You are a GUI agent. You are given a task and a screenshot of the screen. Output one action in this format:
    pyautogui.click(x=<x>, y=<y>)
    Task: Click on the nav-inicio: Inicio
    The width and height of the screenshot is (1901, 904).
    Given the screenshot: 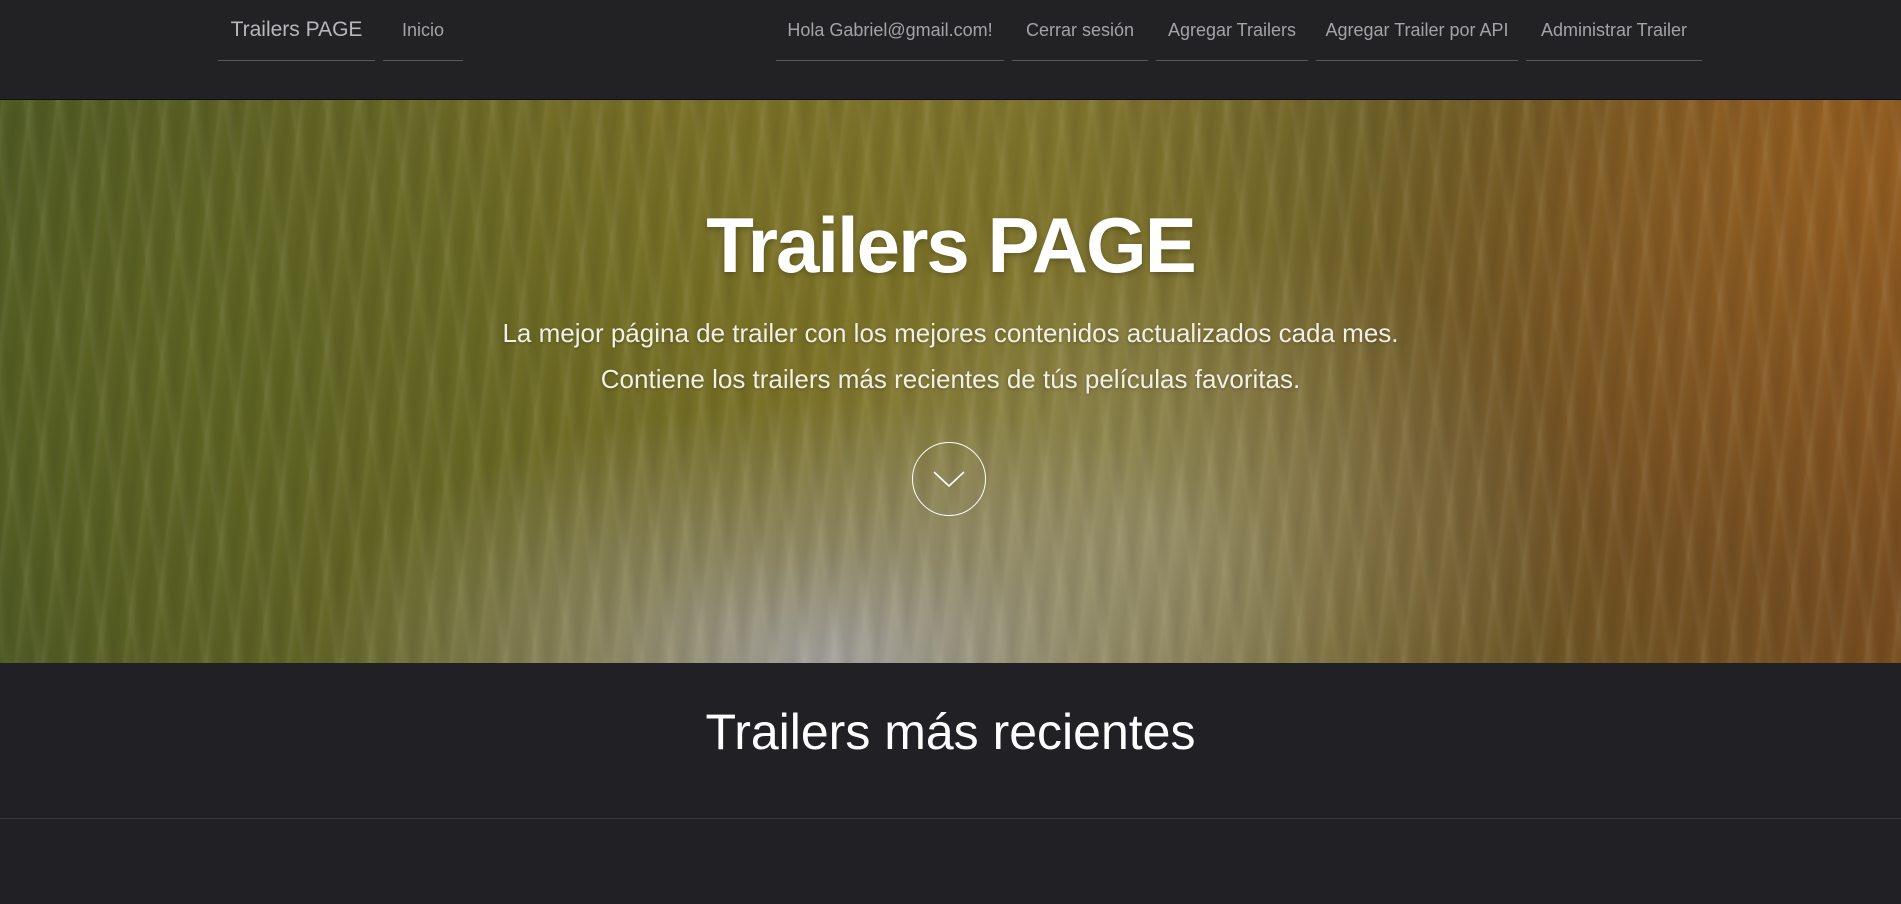 What is the action you would take?
    pyautogui.click(x=423, y=30)
    